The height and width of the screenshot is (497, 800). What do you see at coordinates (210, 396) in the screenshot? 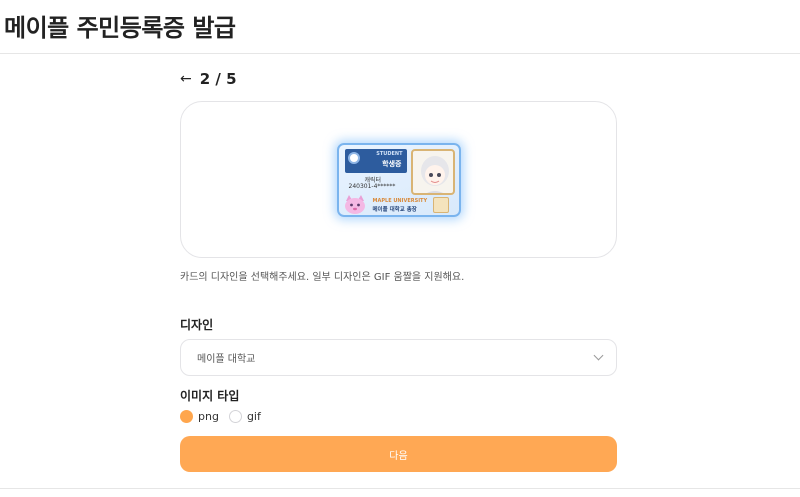
I see `image-type-label: 이미지 타입` at bounding box center [210, 396].